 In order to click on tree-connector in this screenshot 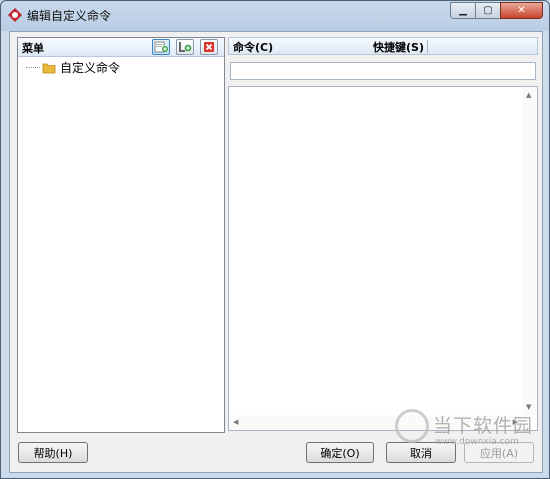, I will do `click(33, 67)`.